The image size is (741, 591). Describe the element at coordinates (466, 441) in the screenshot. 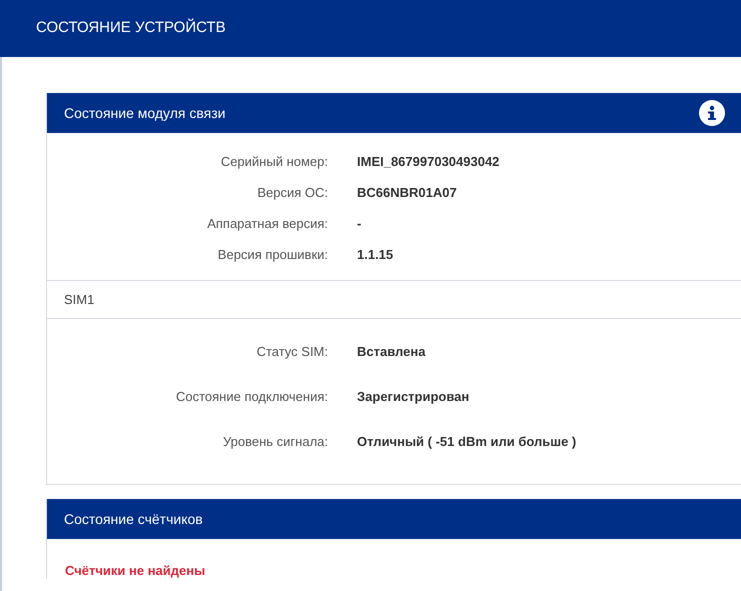

I see `field-value: Отличный ( -51 dBm или больше )` at that location.